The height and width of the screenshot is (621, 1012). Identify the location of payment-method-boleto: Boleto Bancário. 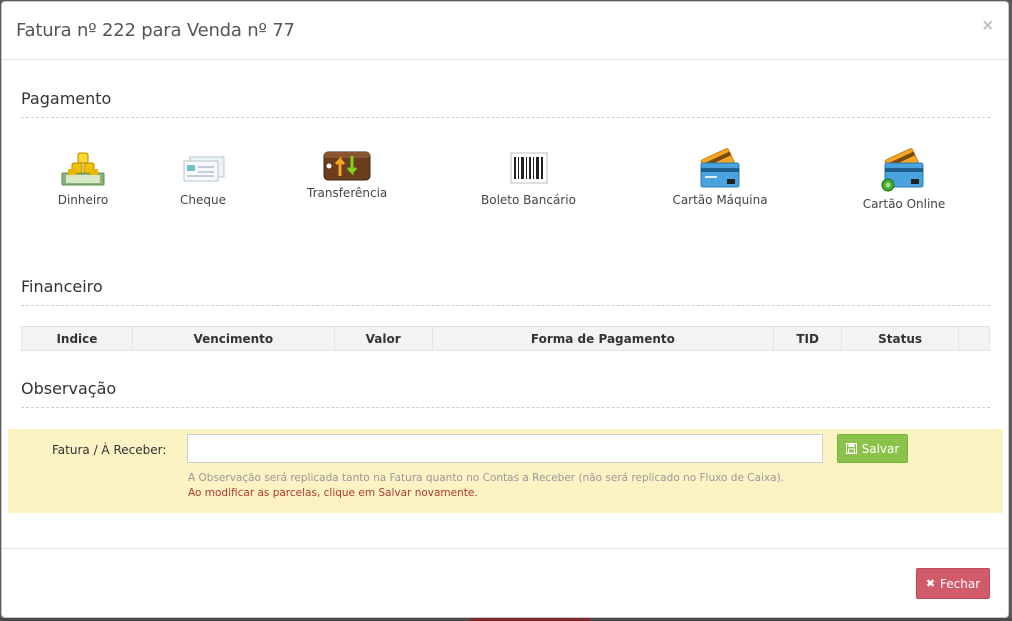
(528, 177).